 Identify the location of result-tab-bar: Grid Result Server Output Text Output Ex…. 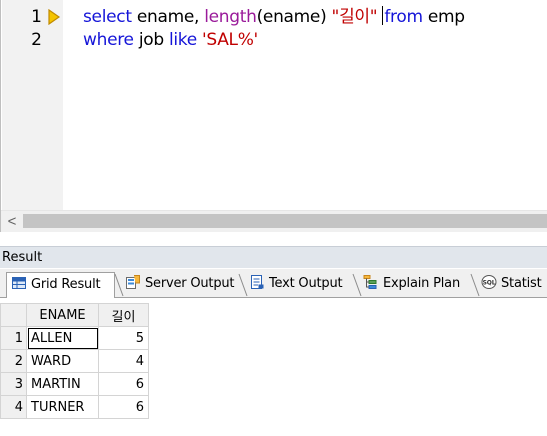
(273, 284).